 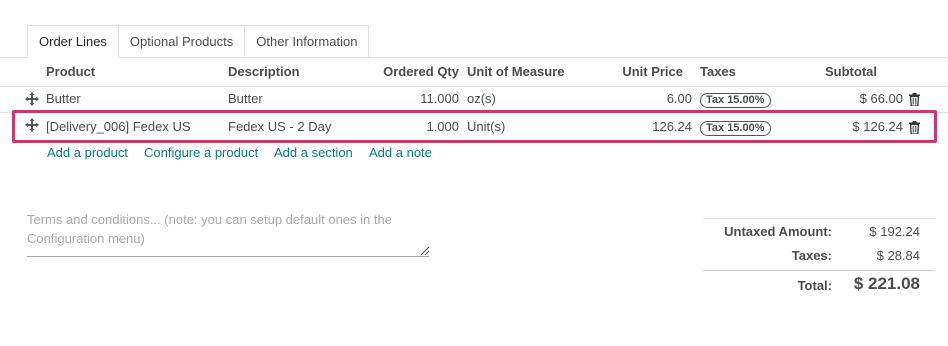 I want to click on tab-order-lines: Order Lines, so click(x=73, y=41).